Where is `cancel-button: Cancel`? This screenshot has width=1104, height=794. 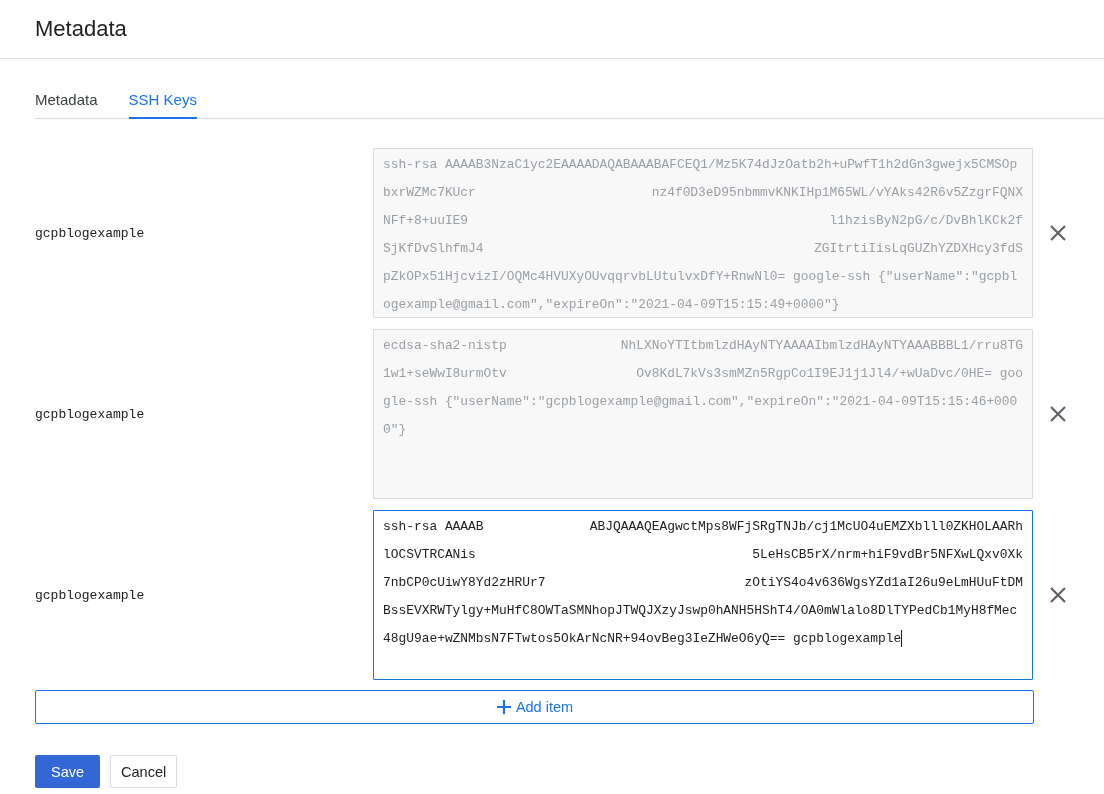
cancel-button: Cancel is located at coordinates (144, 771).